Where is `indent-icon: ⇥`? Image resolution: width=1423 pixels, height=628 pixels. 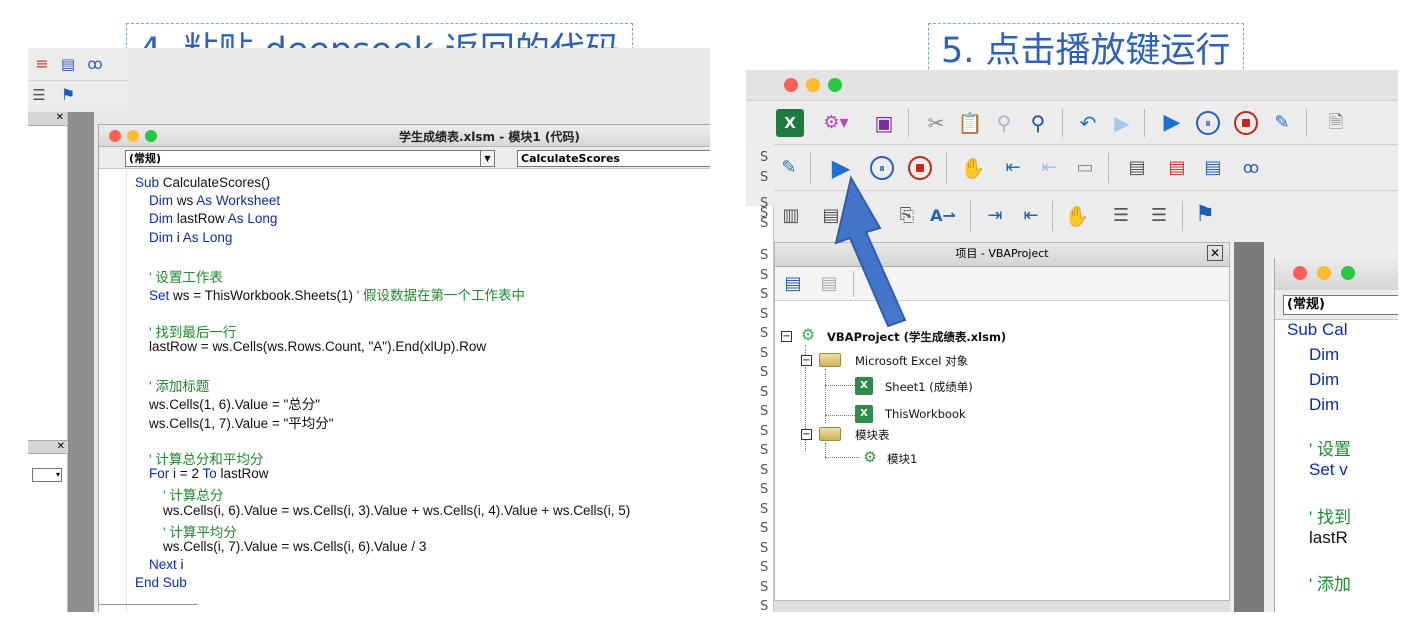
indent-icon: ⇥ is located at coordinates (995, 216).